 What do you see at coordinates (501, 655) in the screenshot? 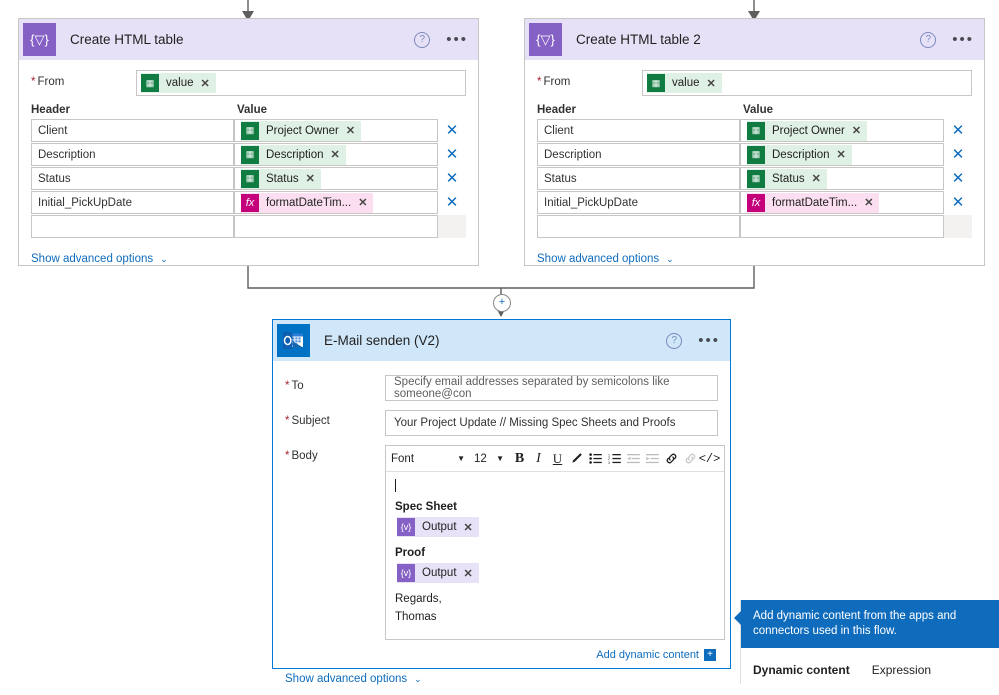
I see `add-dynamic-content-link: Add dynamic content +` at bounding box center [501, 655].